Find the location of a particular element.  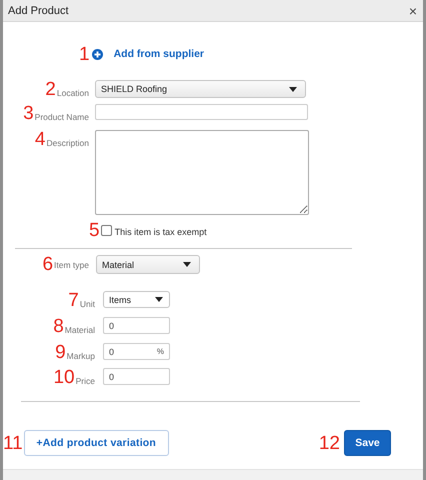

save-button: Save is located at coordinates (367, 443).